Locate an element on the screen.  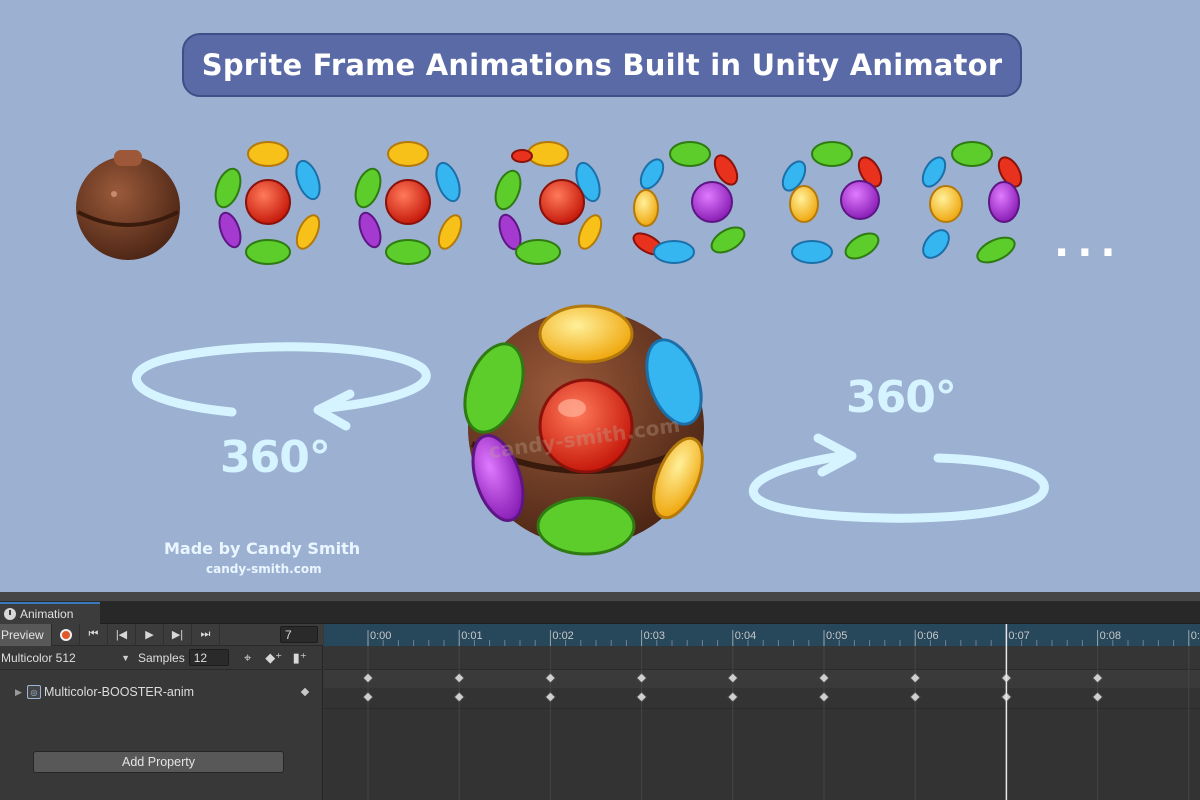
property-row: ▶ ◎ Multicolor-BOOSTER-anim is located at coordinates (161, 692).